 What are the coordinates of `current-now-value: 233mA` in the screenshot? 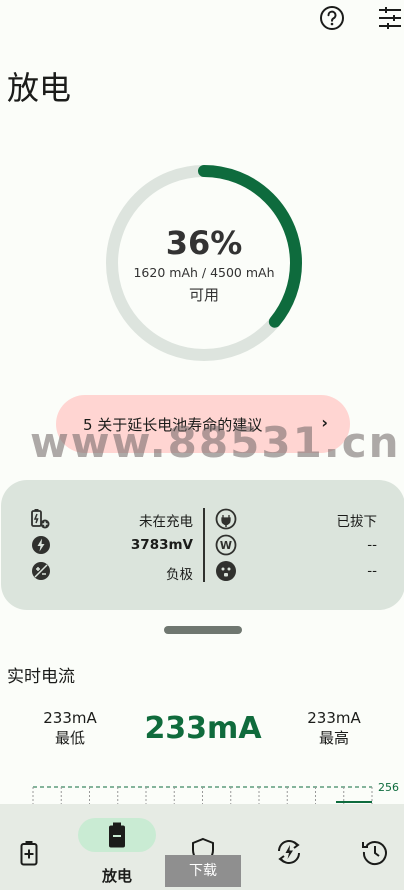 It's located at (203, 728).